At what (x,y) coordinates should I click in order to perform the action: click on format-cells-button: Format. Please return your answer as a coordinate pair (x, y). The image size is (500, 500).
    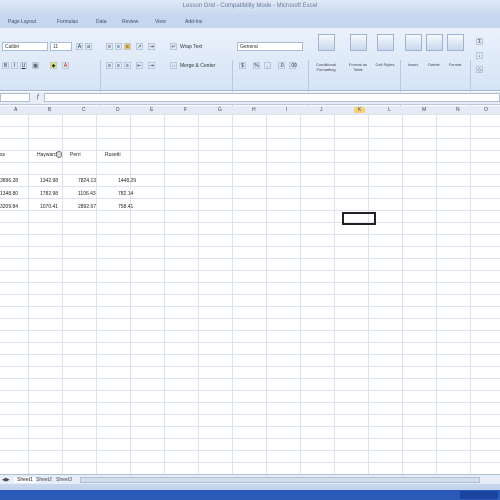
    Looking at the image, I should click on (455, 64).